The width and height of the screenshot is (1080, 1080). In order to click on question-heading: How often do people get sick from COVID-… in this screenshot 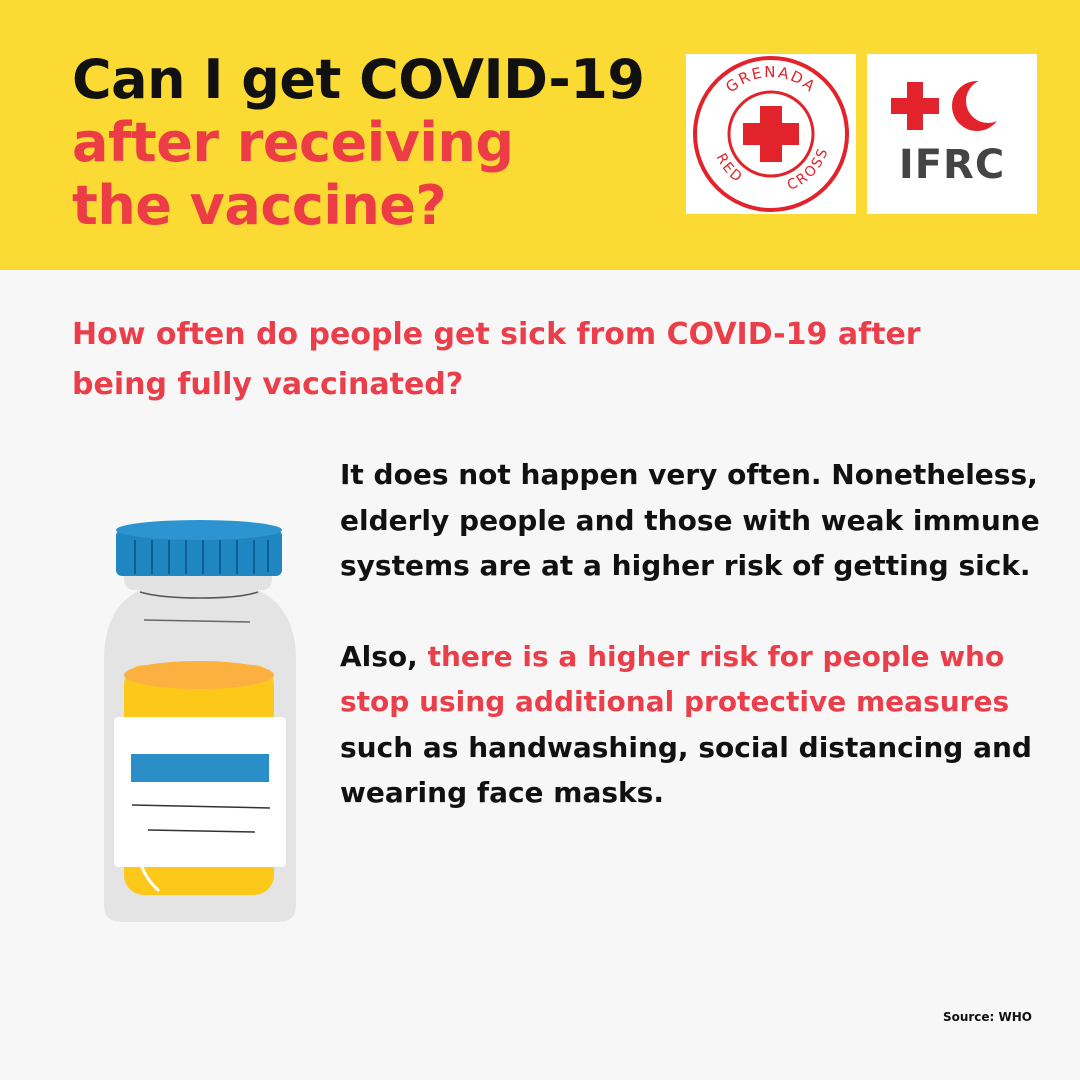, I will do `click(496, 359)`.